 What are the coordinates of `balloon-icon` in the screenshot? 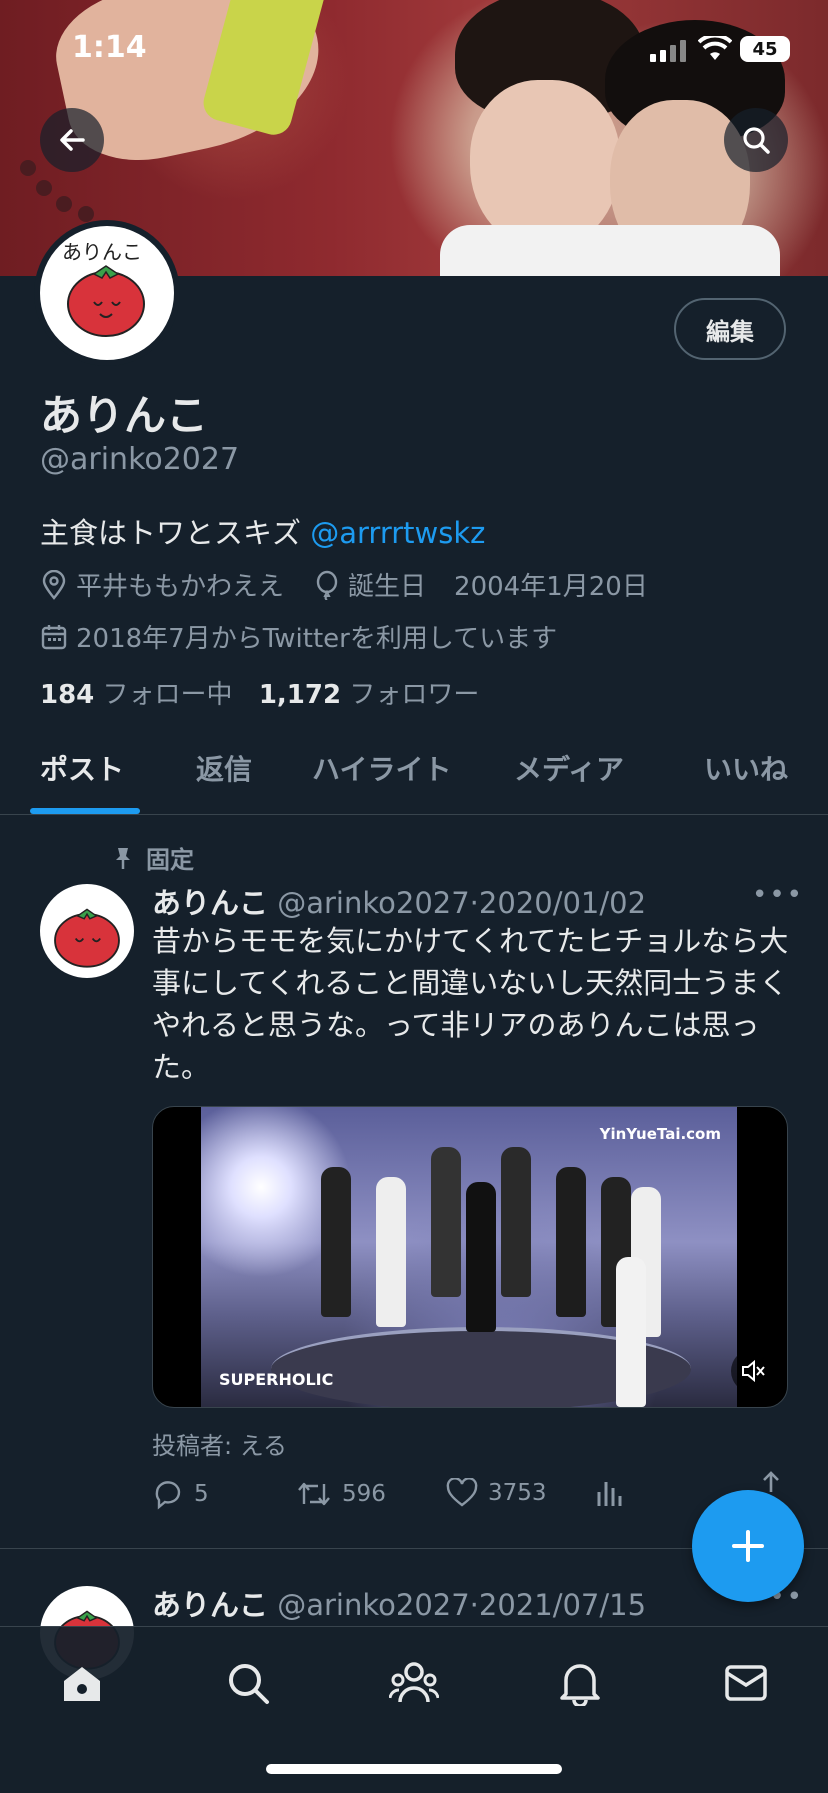 It's located at (327, 585).